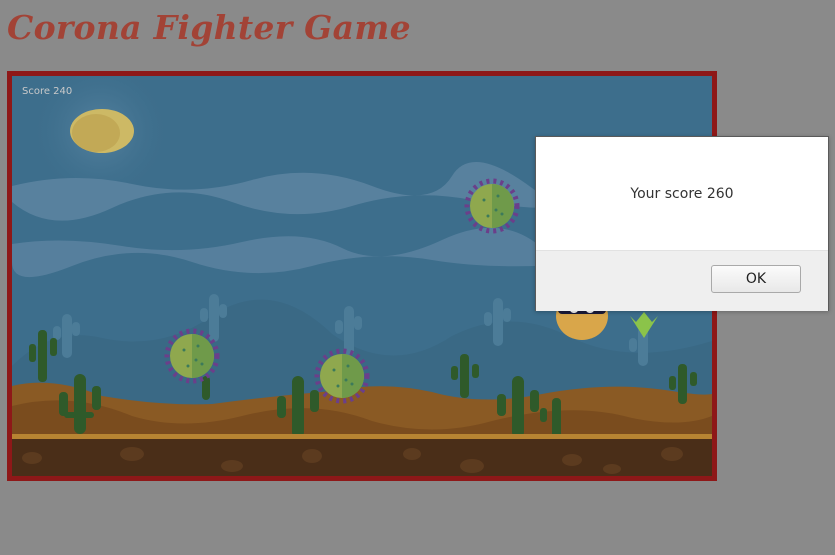 This screenshot has height=555, width=835. What do you see at coordinates (682, 280) in the screenshot?
I see `dialog-footer: OK` at bounding box center [682, 280].